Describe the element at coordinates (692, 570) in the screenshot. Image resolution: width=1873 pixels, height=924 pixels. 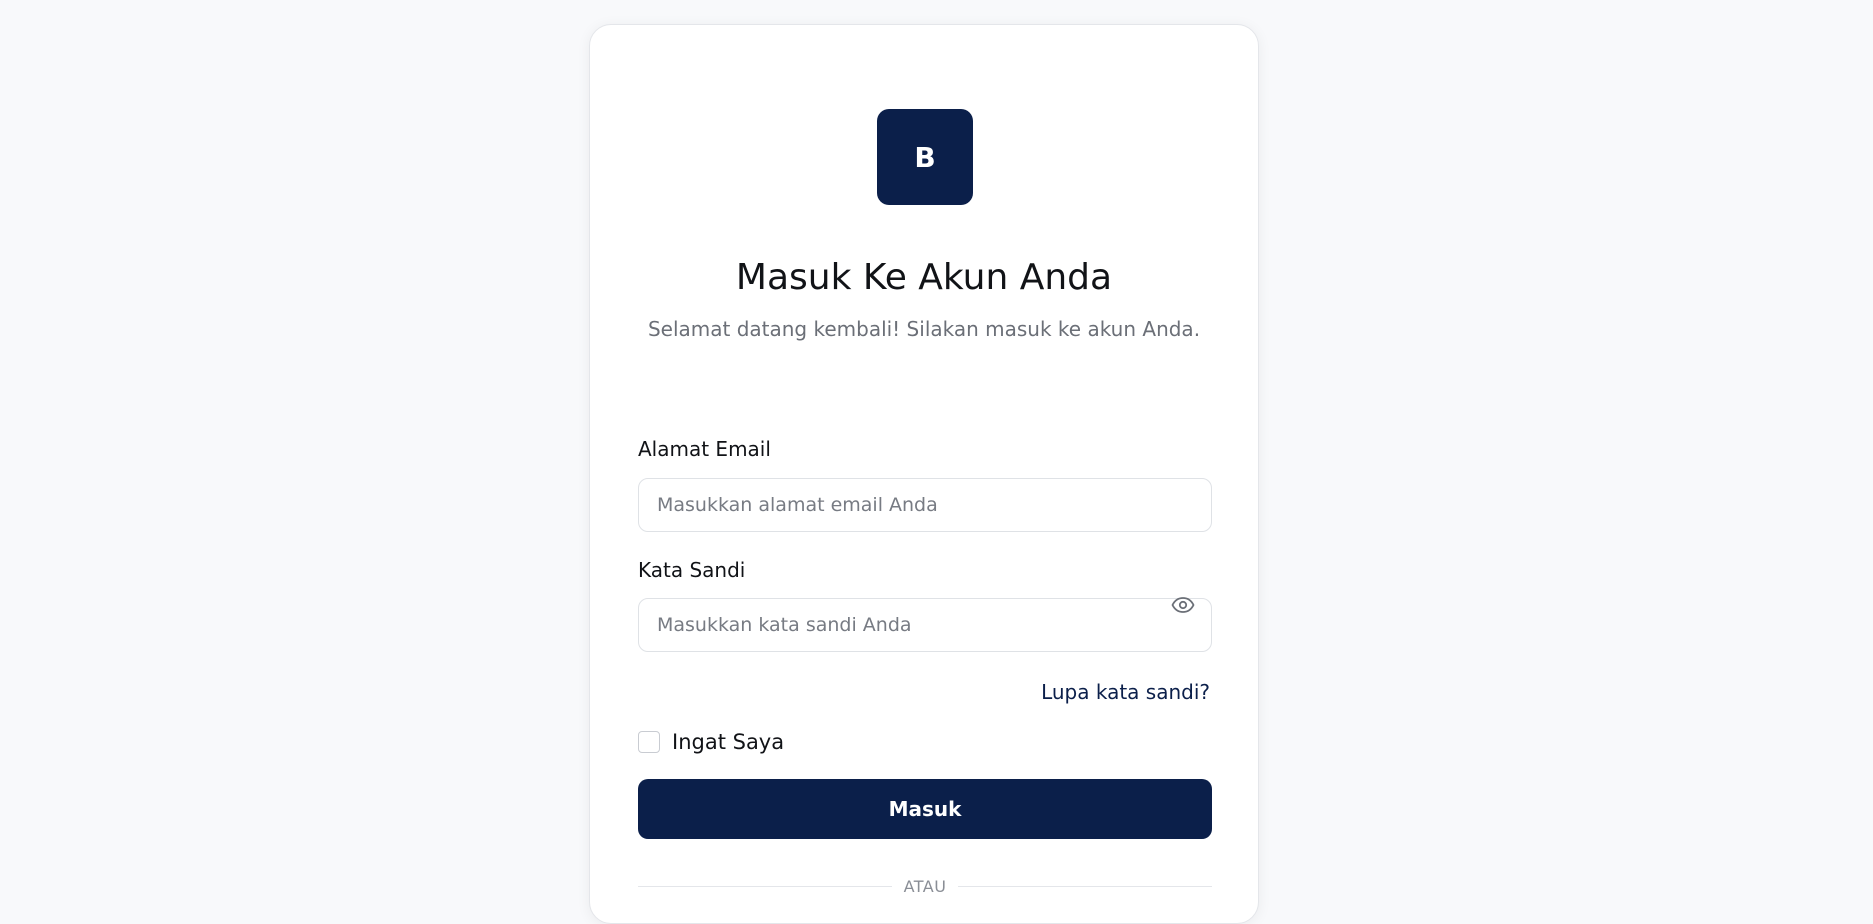
I see `password-label: Kata Sandi` at that location.